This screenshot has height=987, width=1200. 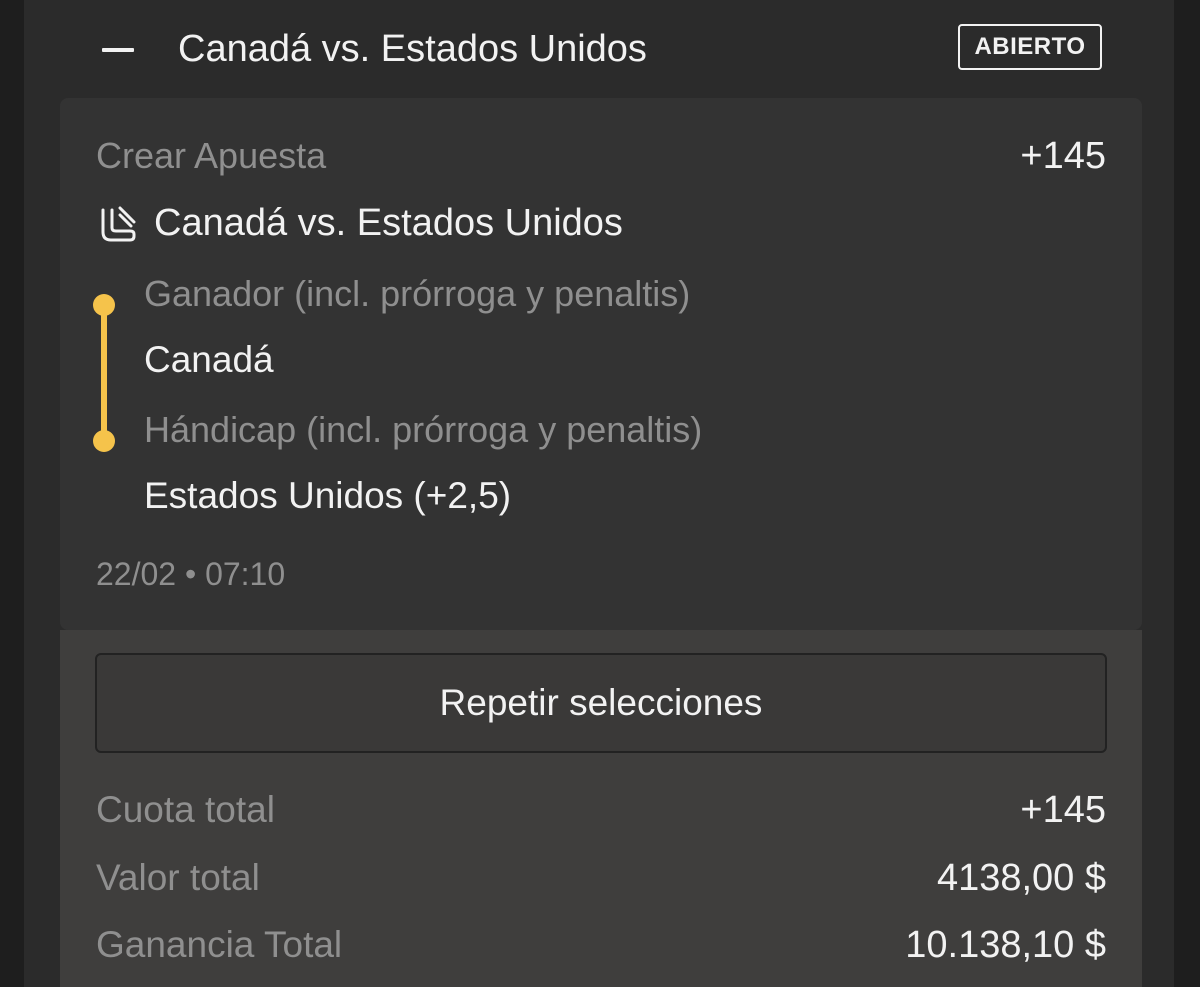 I want to click on bet-datetime: 22/02 • 07:10, so click(x=191, y=574).